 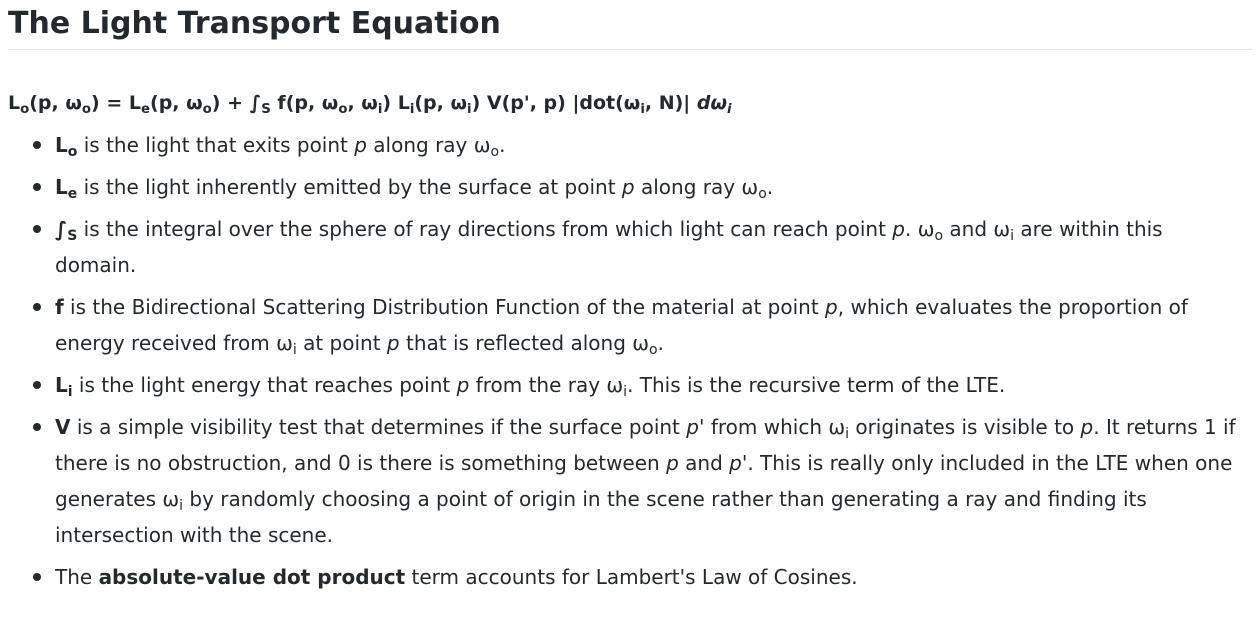 What do you see at coordinates (714, 104) in the screenshot?
I see `eq-dw: dωi` at bounding box center [714, 104].